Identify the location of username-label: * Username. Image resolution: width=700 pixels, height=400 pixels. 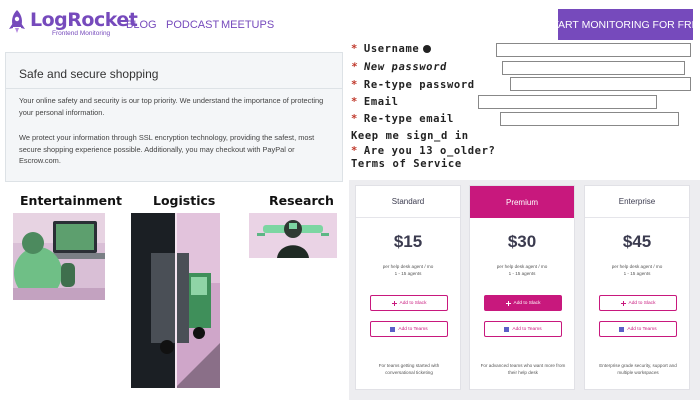
(391, 49).